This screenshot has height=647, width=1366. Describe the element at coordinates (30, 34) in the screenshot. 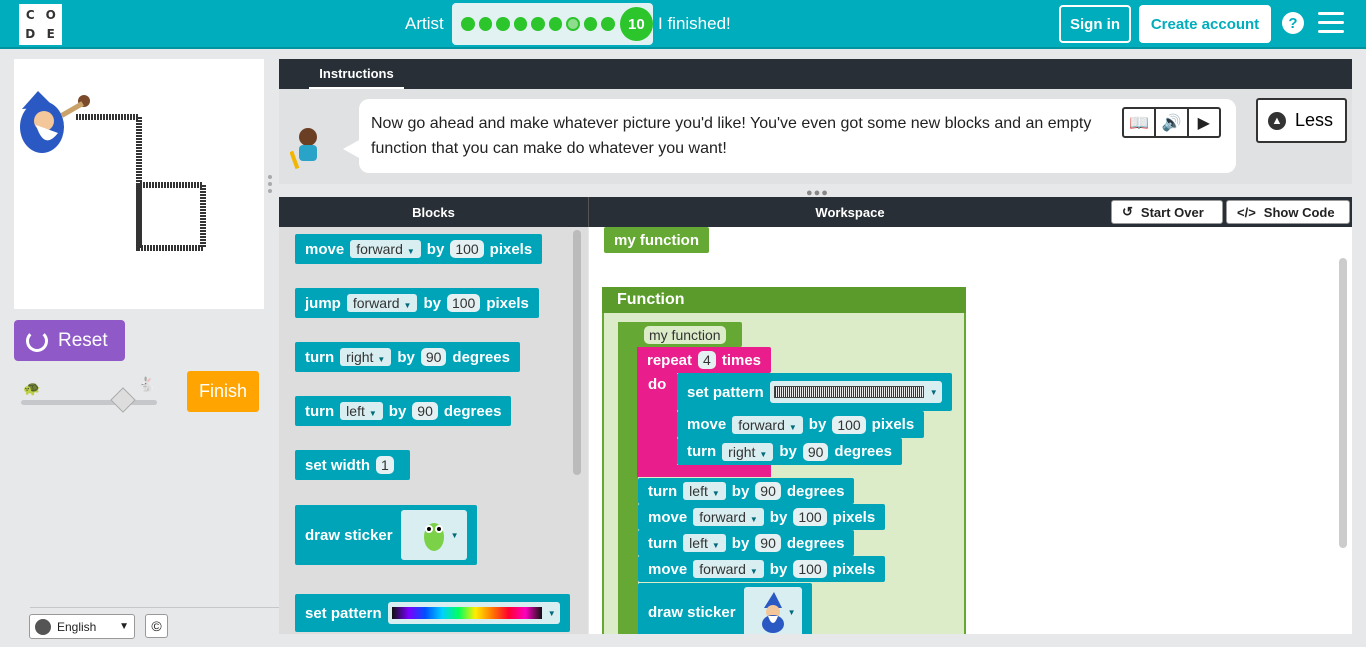

I see `logo-letter: D` at that location.